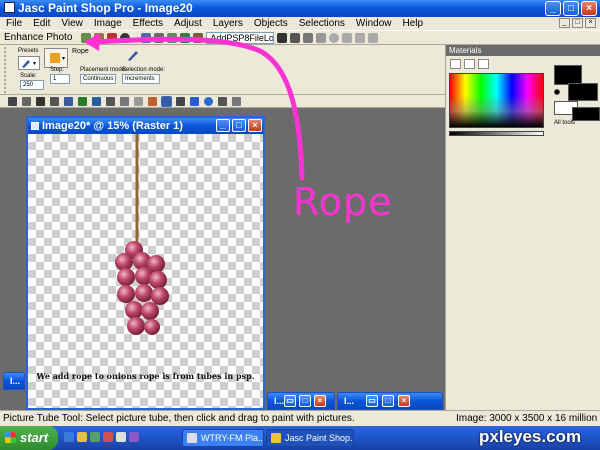 The image size is (600, 450). Describe the element at coordinates (26, 101) in the screenshot. I see `zoom-tool-icon` at that location.